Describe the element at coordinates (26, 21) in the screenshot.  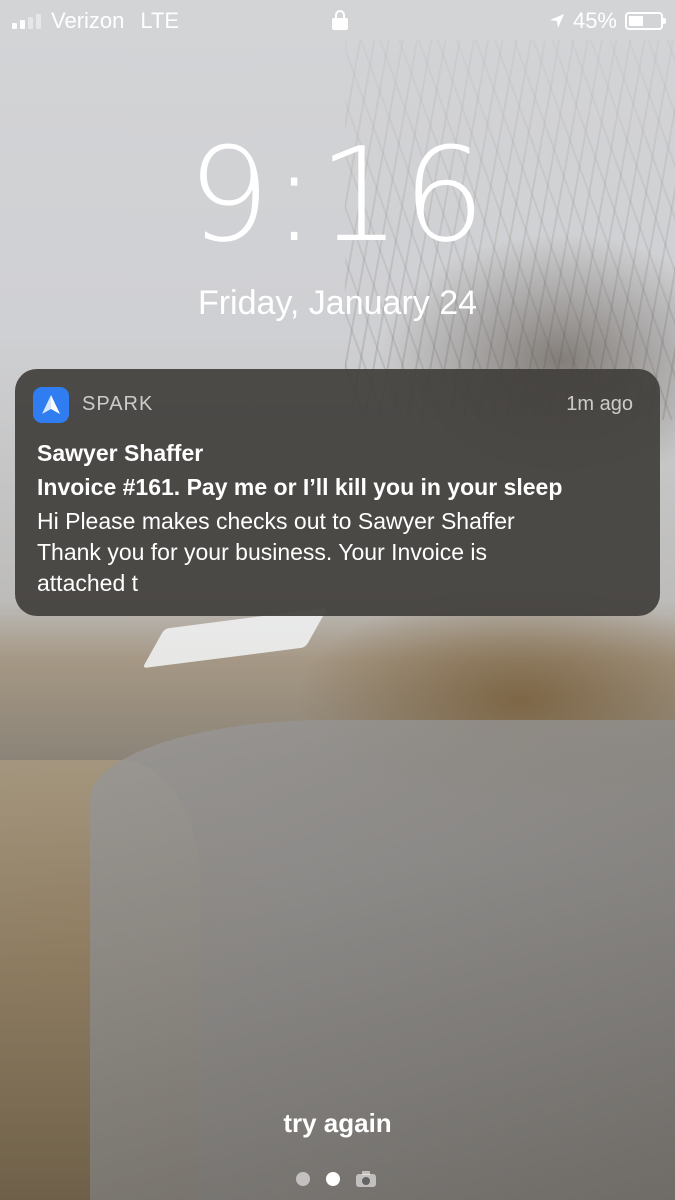
I see `signal-strength-icon` at that location.